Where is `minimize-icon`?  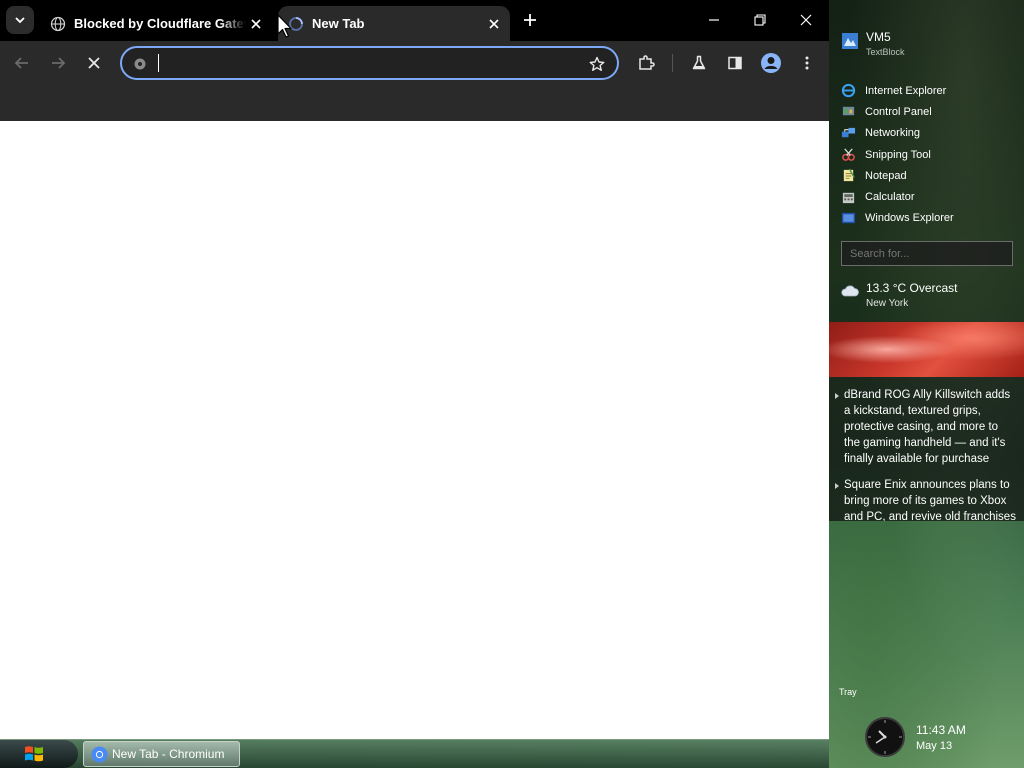 minimize-icon is located at coordinates (714, 20).